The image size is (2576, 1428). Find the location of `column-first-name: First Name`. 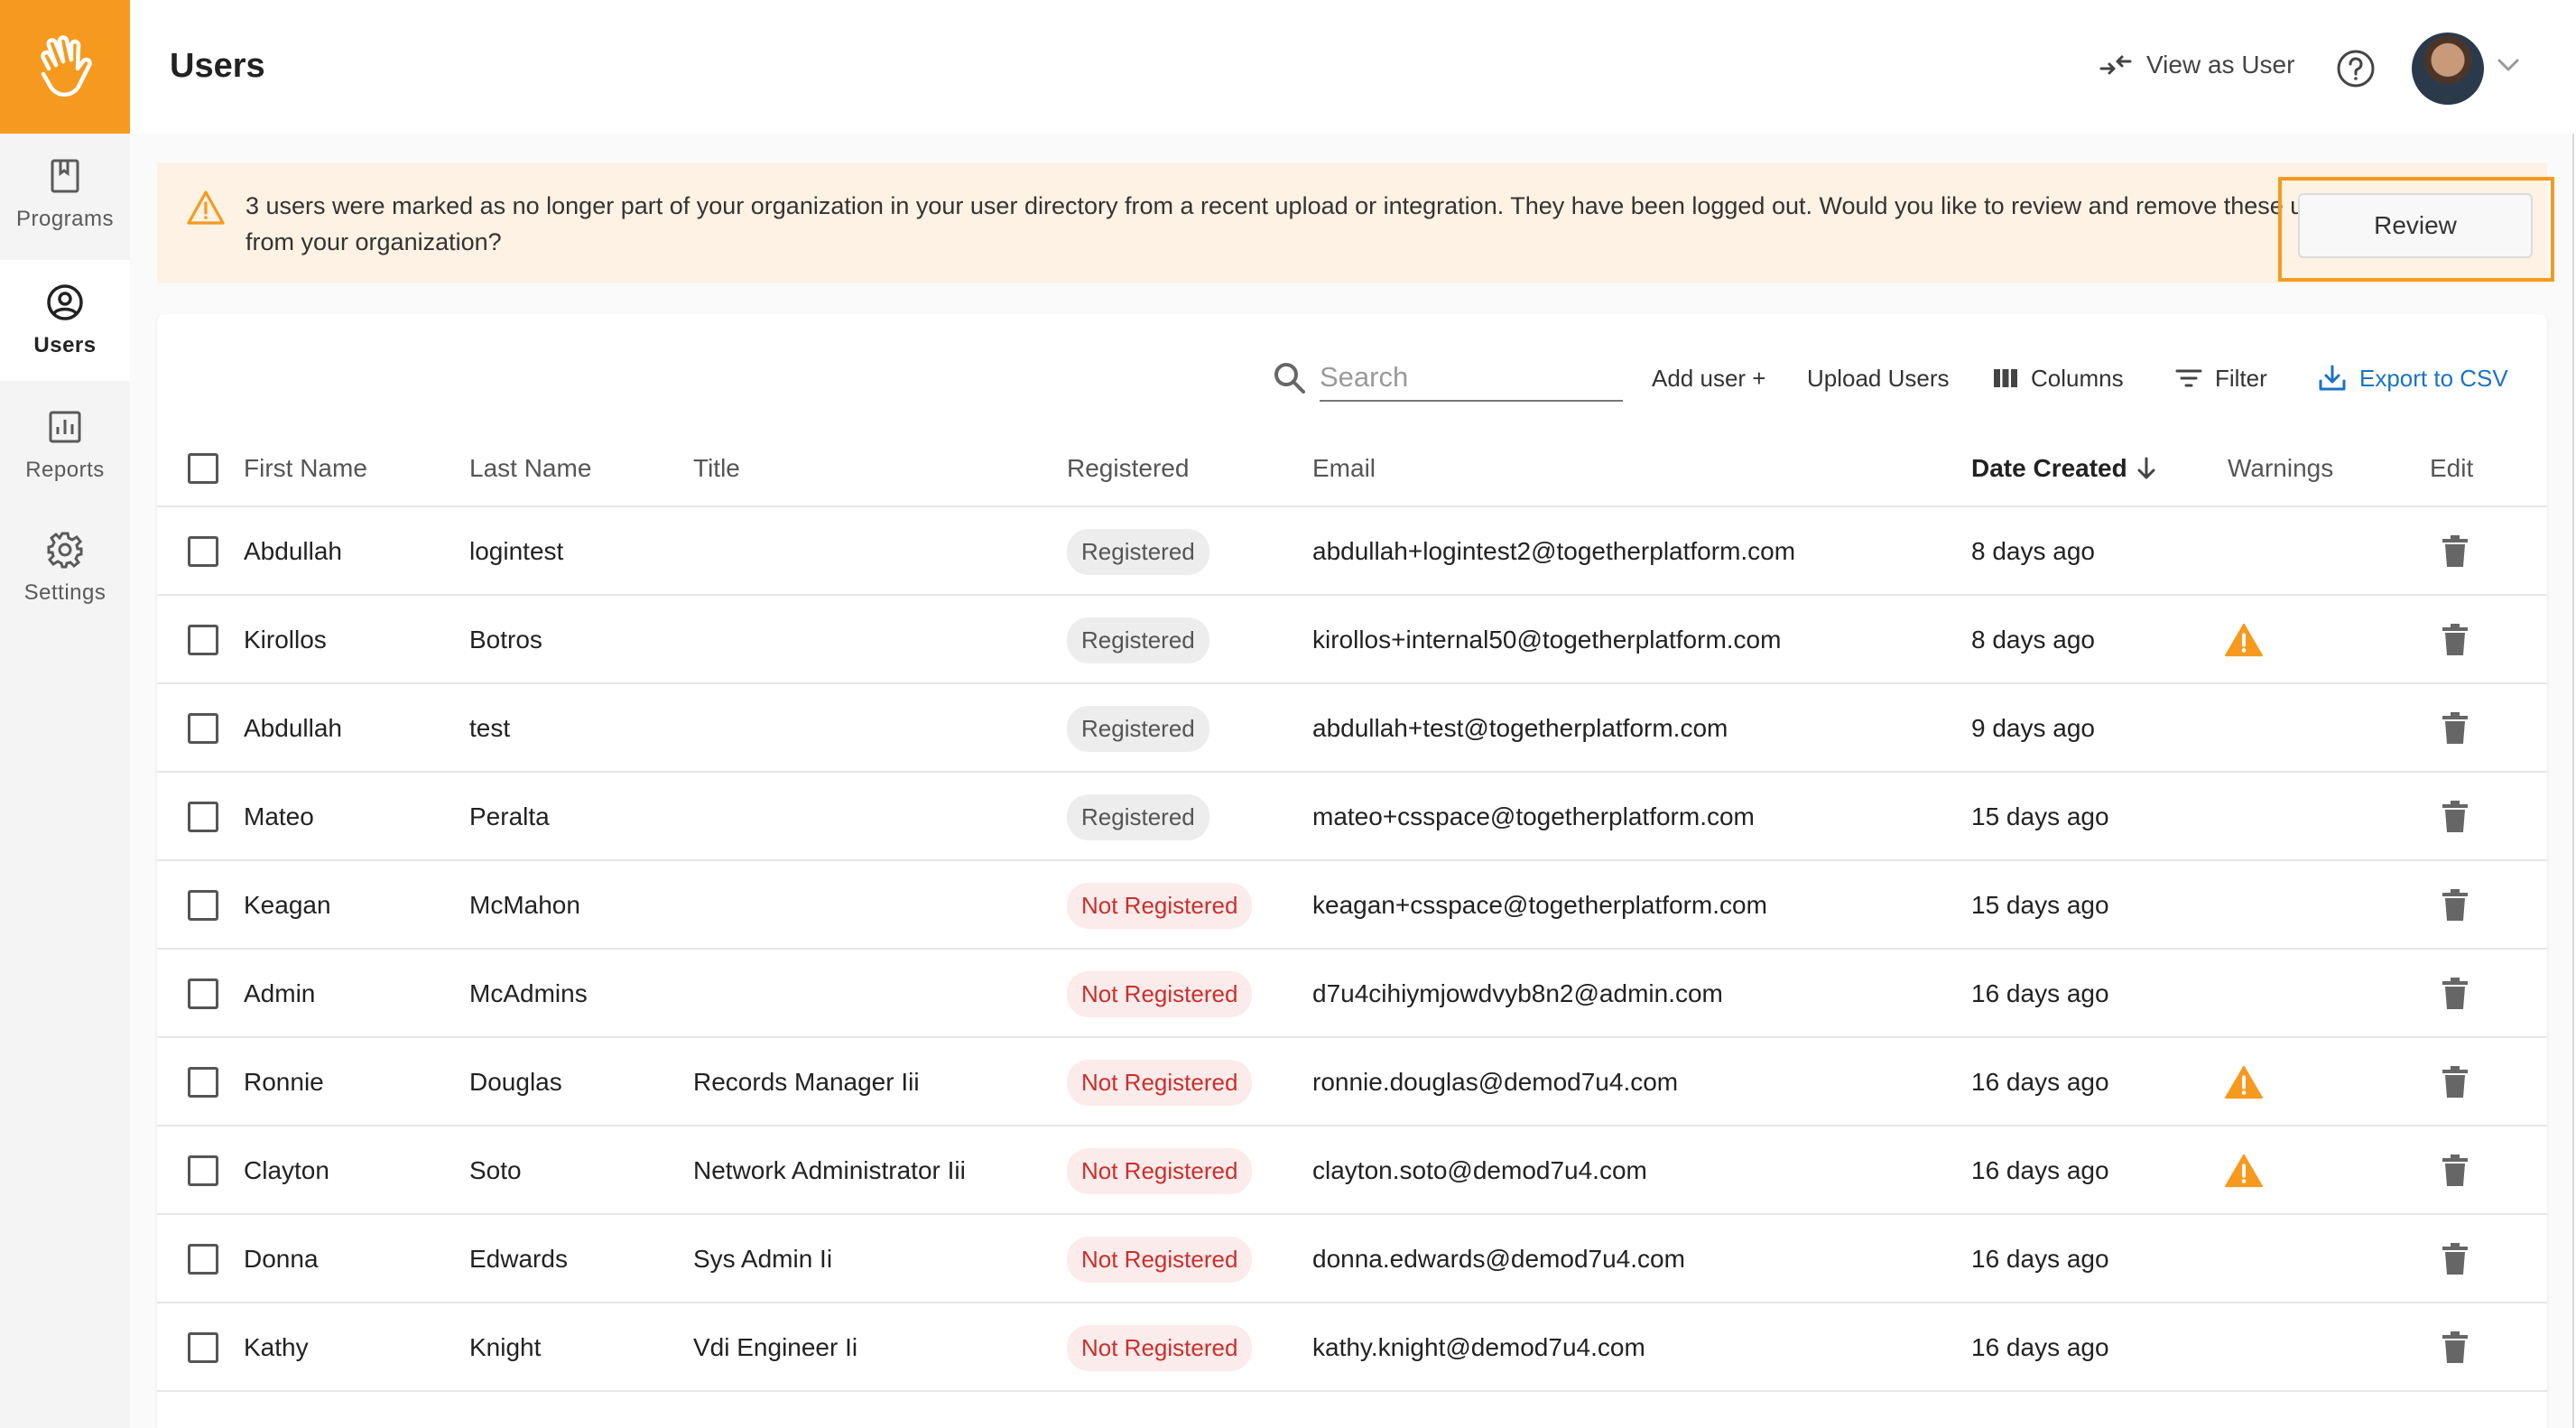

column-first-name: First Name is located at coordinates (305, 468).